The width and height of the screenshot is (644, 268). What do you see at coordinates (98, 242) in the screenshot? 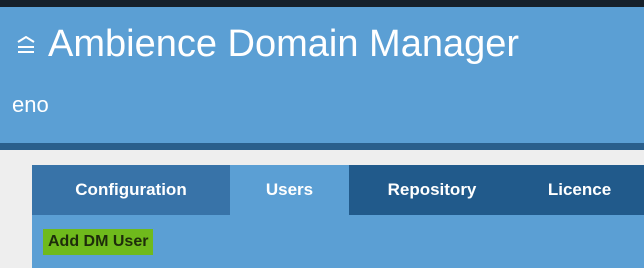
I see `add-dm-user-button: Add DM User` at bounding box center [98, 242].